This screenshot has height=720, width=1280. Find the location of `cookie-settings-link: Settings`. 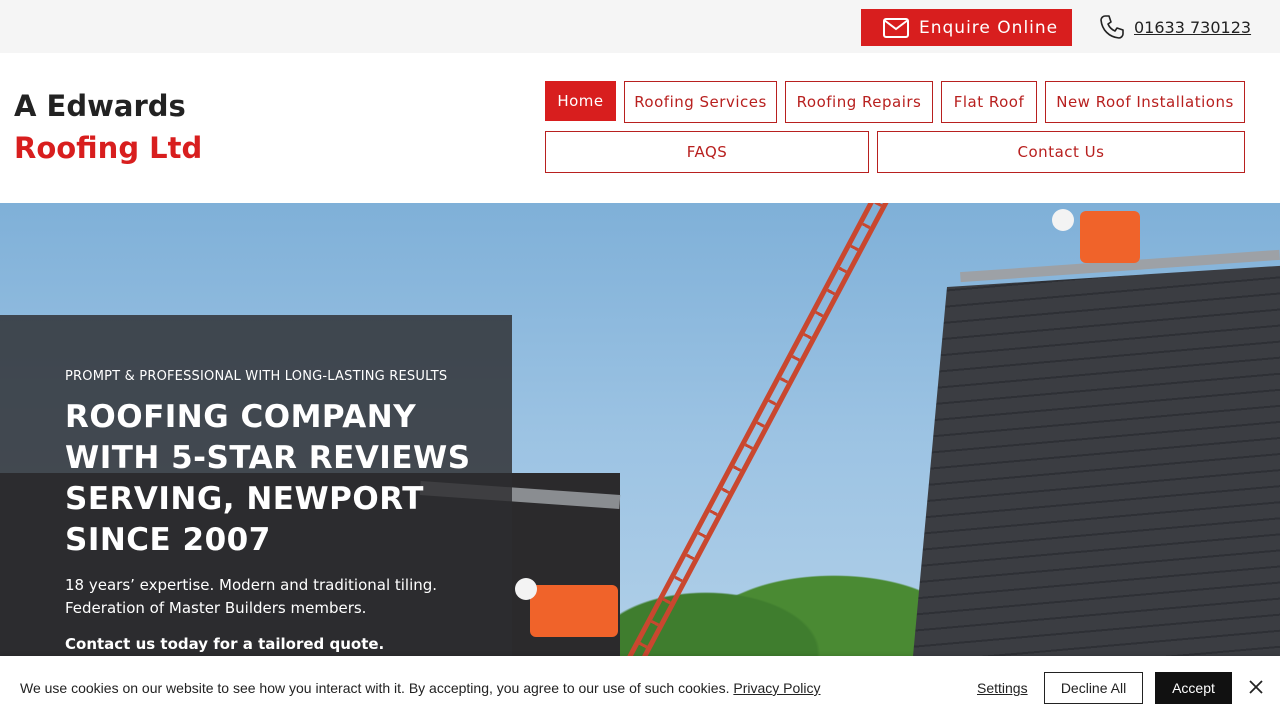

cookie-settings-link: Settings is located at coordinates (1002, 688).